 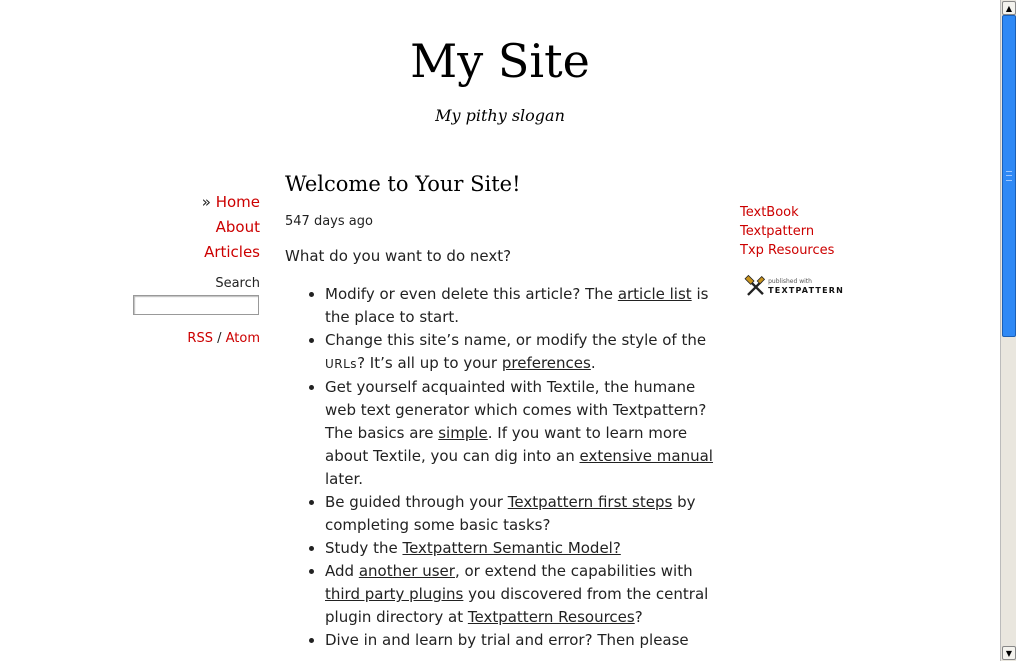 I want to click on nav-link-home: Home, so click(x=238, y=202).